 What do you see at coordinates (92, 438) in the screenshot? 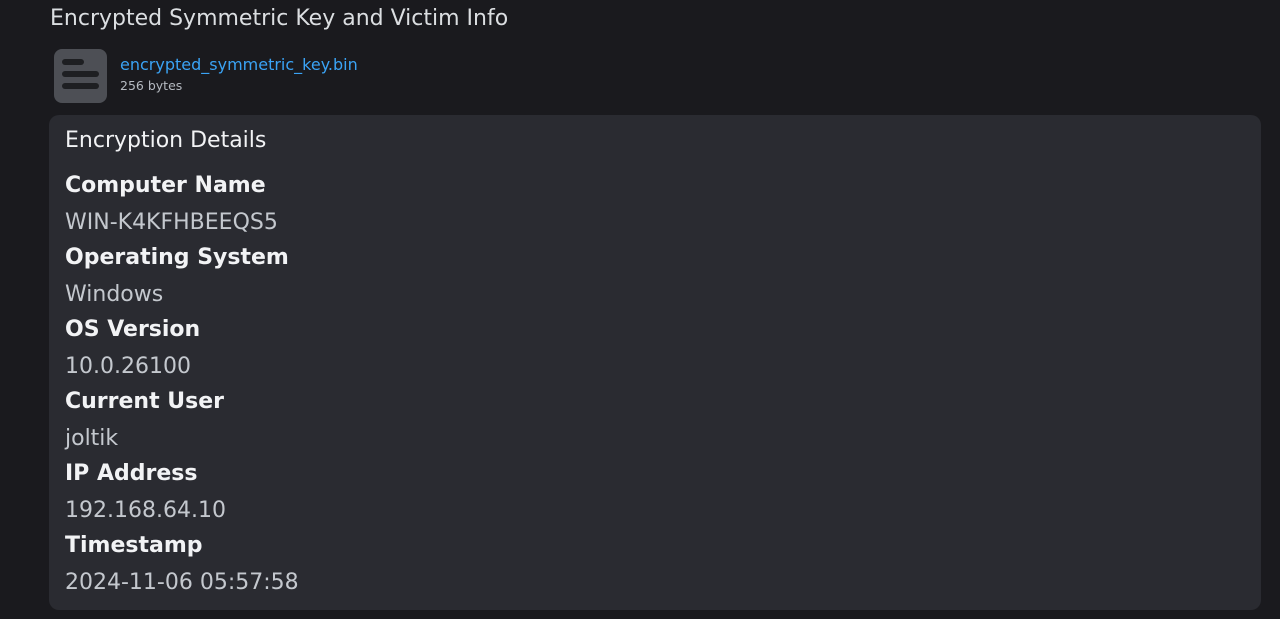
I see `field-value: joltik` at bounding box center [92, 438].